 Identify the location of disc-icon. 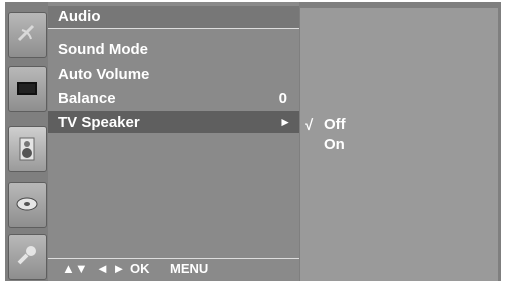
(27, 204).